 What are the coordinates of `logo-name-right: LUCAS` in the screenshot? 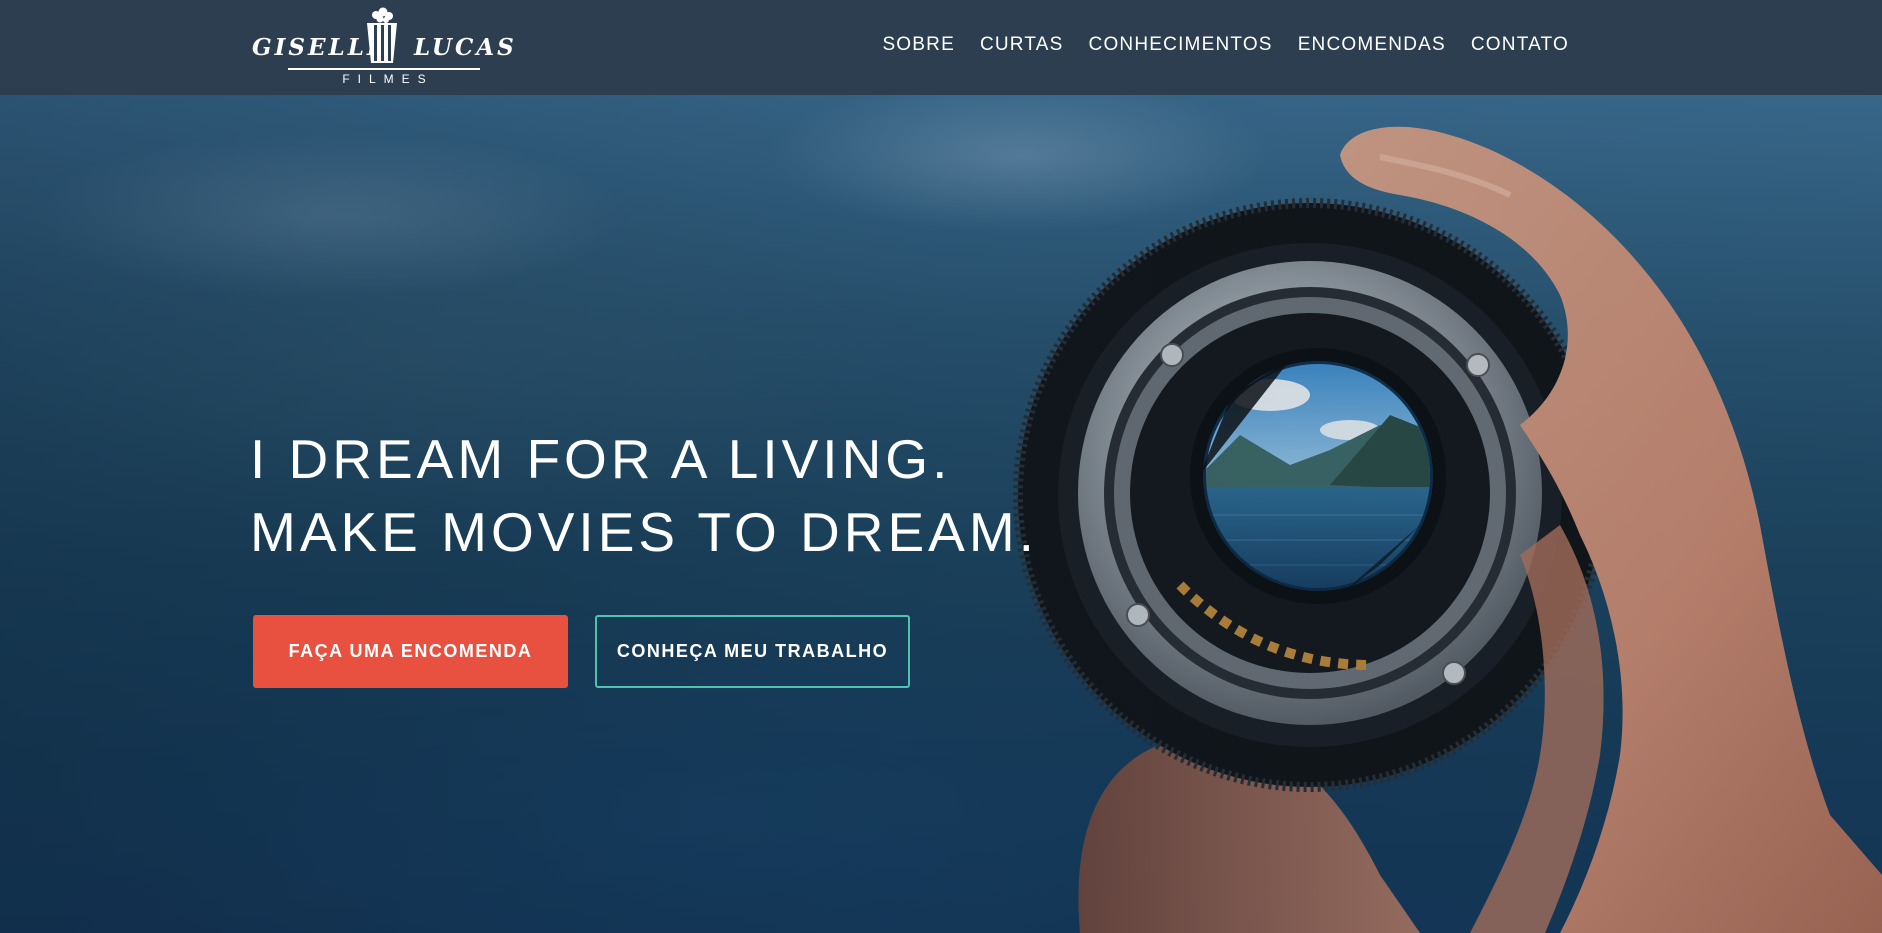 It's located at (465, 47).